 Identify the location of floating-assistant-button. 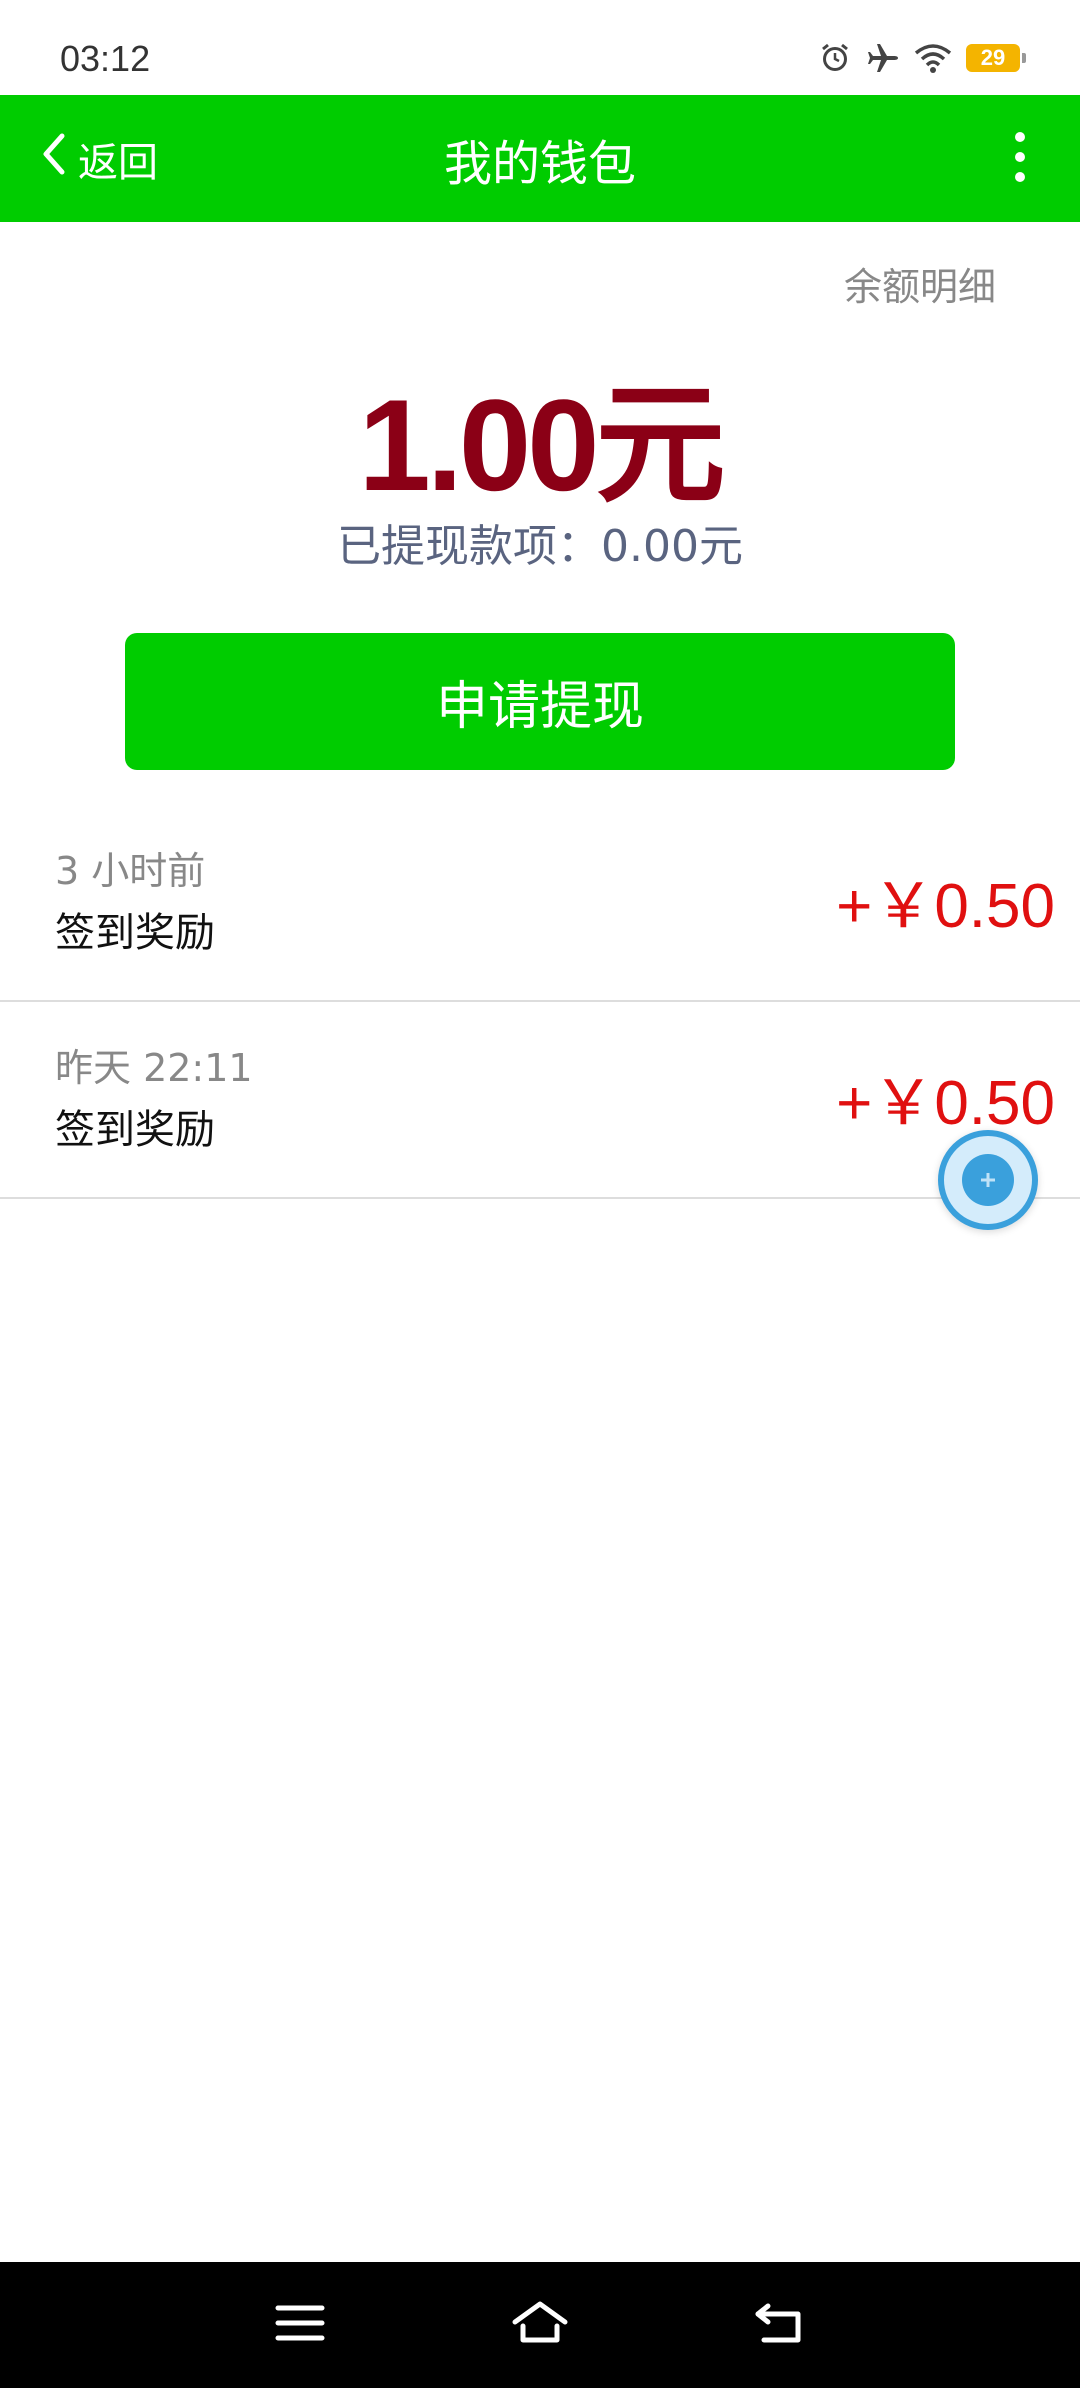
(988, 1180).